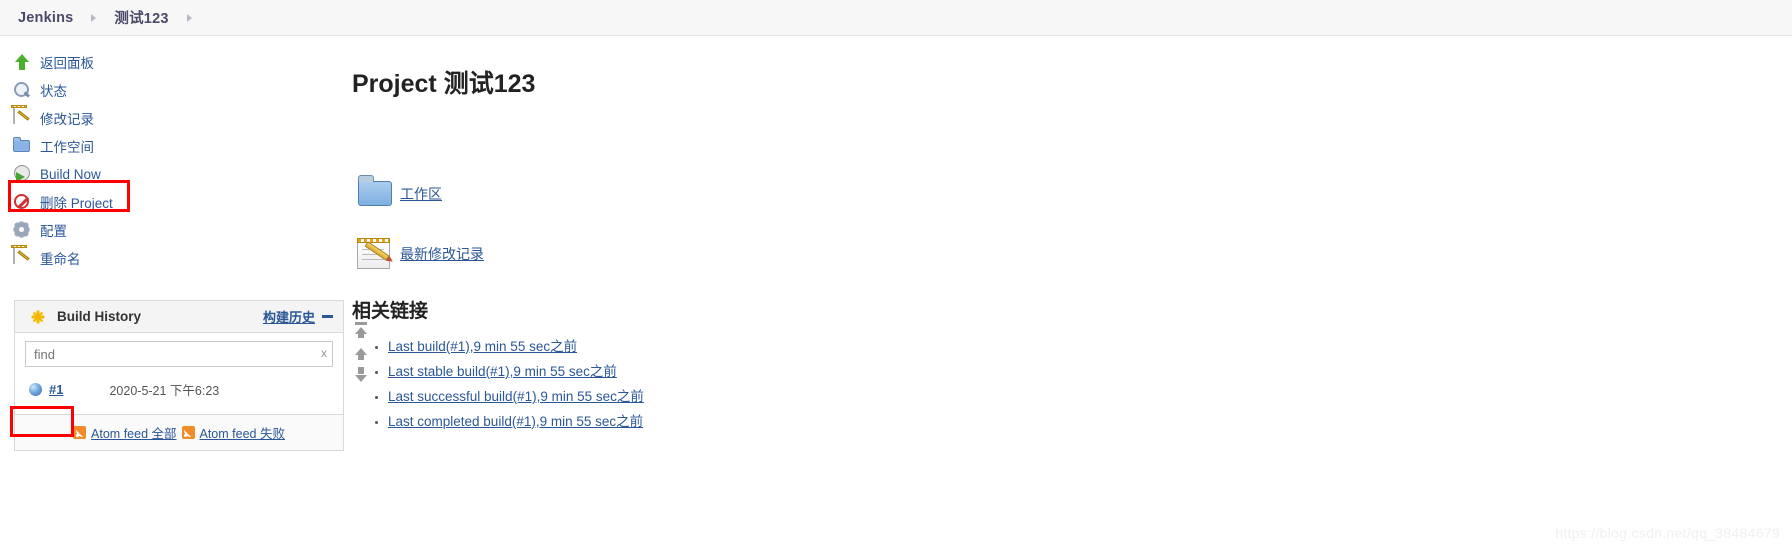 This screenshot has width=1792, height=549. What do you see at coordinates (22, 230) in the screenshot?
I see `gear-icon` at bounding box center [22, 230].